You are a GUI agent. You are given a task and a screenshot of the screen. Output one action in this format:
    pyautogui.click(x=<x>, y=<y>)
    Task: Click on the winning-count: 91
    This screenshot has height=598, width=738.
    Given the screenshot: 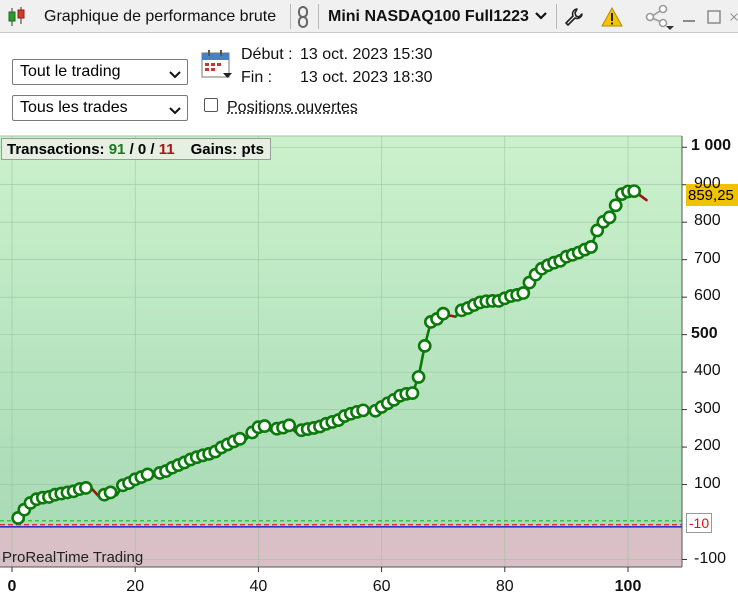 What is the action you would take?
    pyautogui.click(x=117, y=149)
    